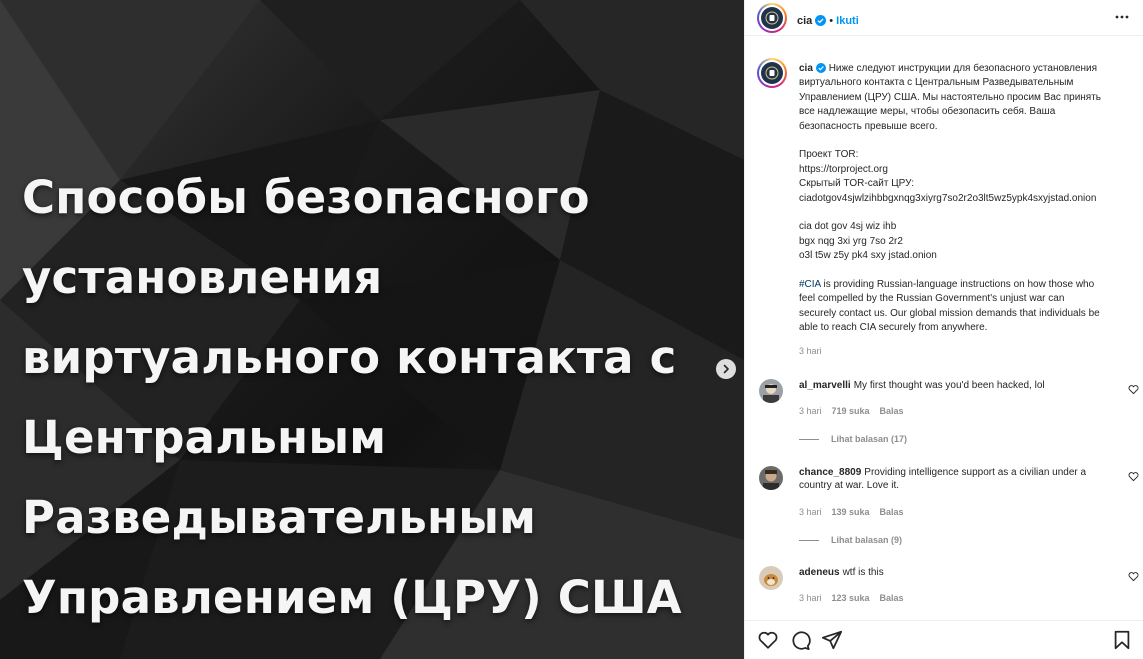 The image size is (1143, 659). I want to click on comment-username: al_marvelli, so click(825, 385).